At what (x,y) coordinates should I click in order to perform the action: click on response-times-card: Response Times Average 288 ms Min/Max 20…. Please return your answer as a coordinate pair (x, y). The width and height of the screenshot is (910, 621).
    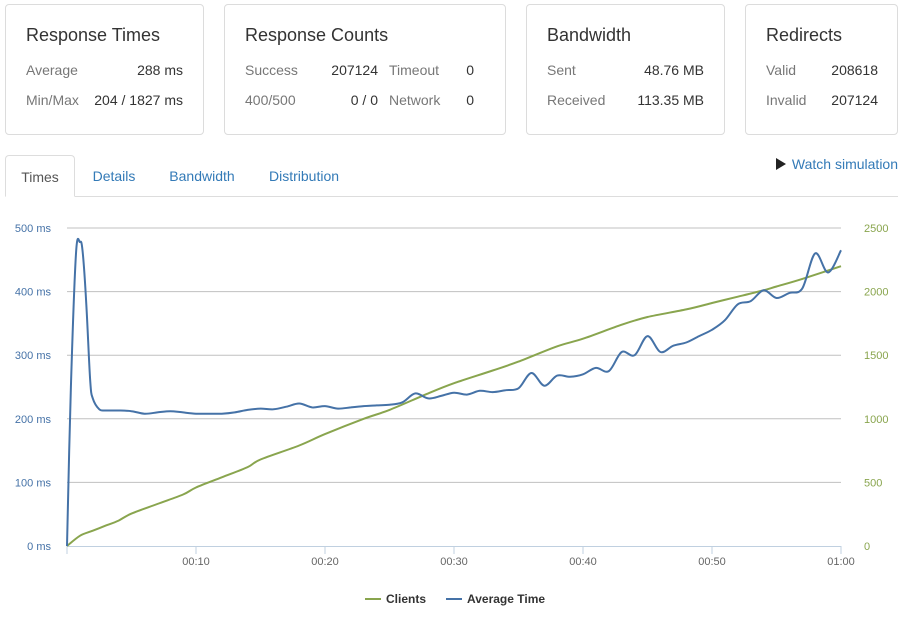
    Looking at the image, I should click on (104, 69).